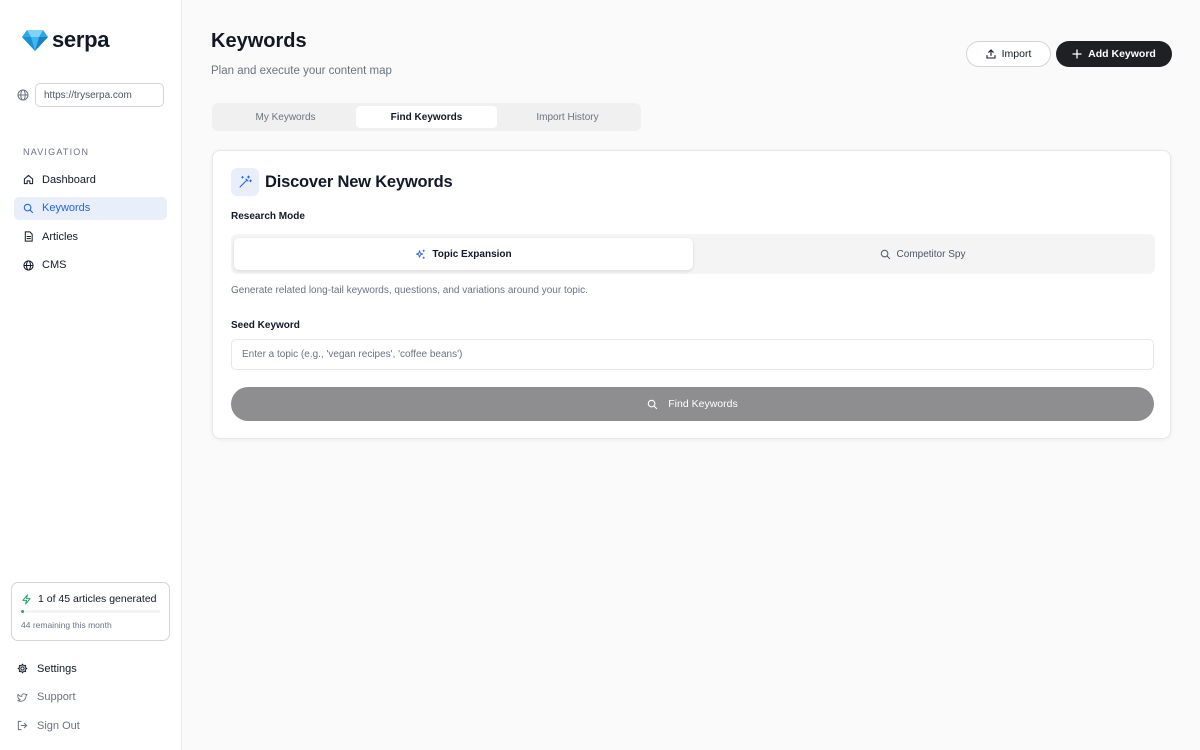 Image resolution: width=1200 pixels, height=750 pixels. Describe the element at coordinates (22, 668) in the screenshot. I see `gear-icon` at that location.